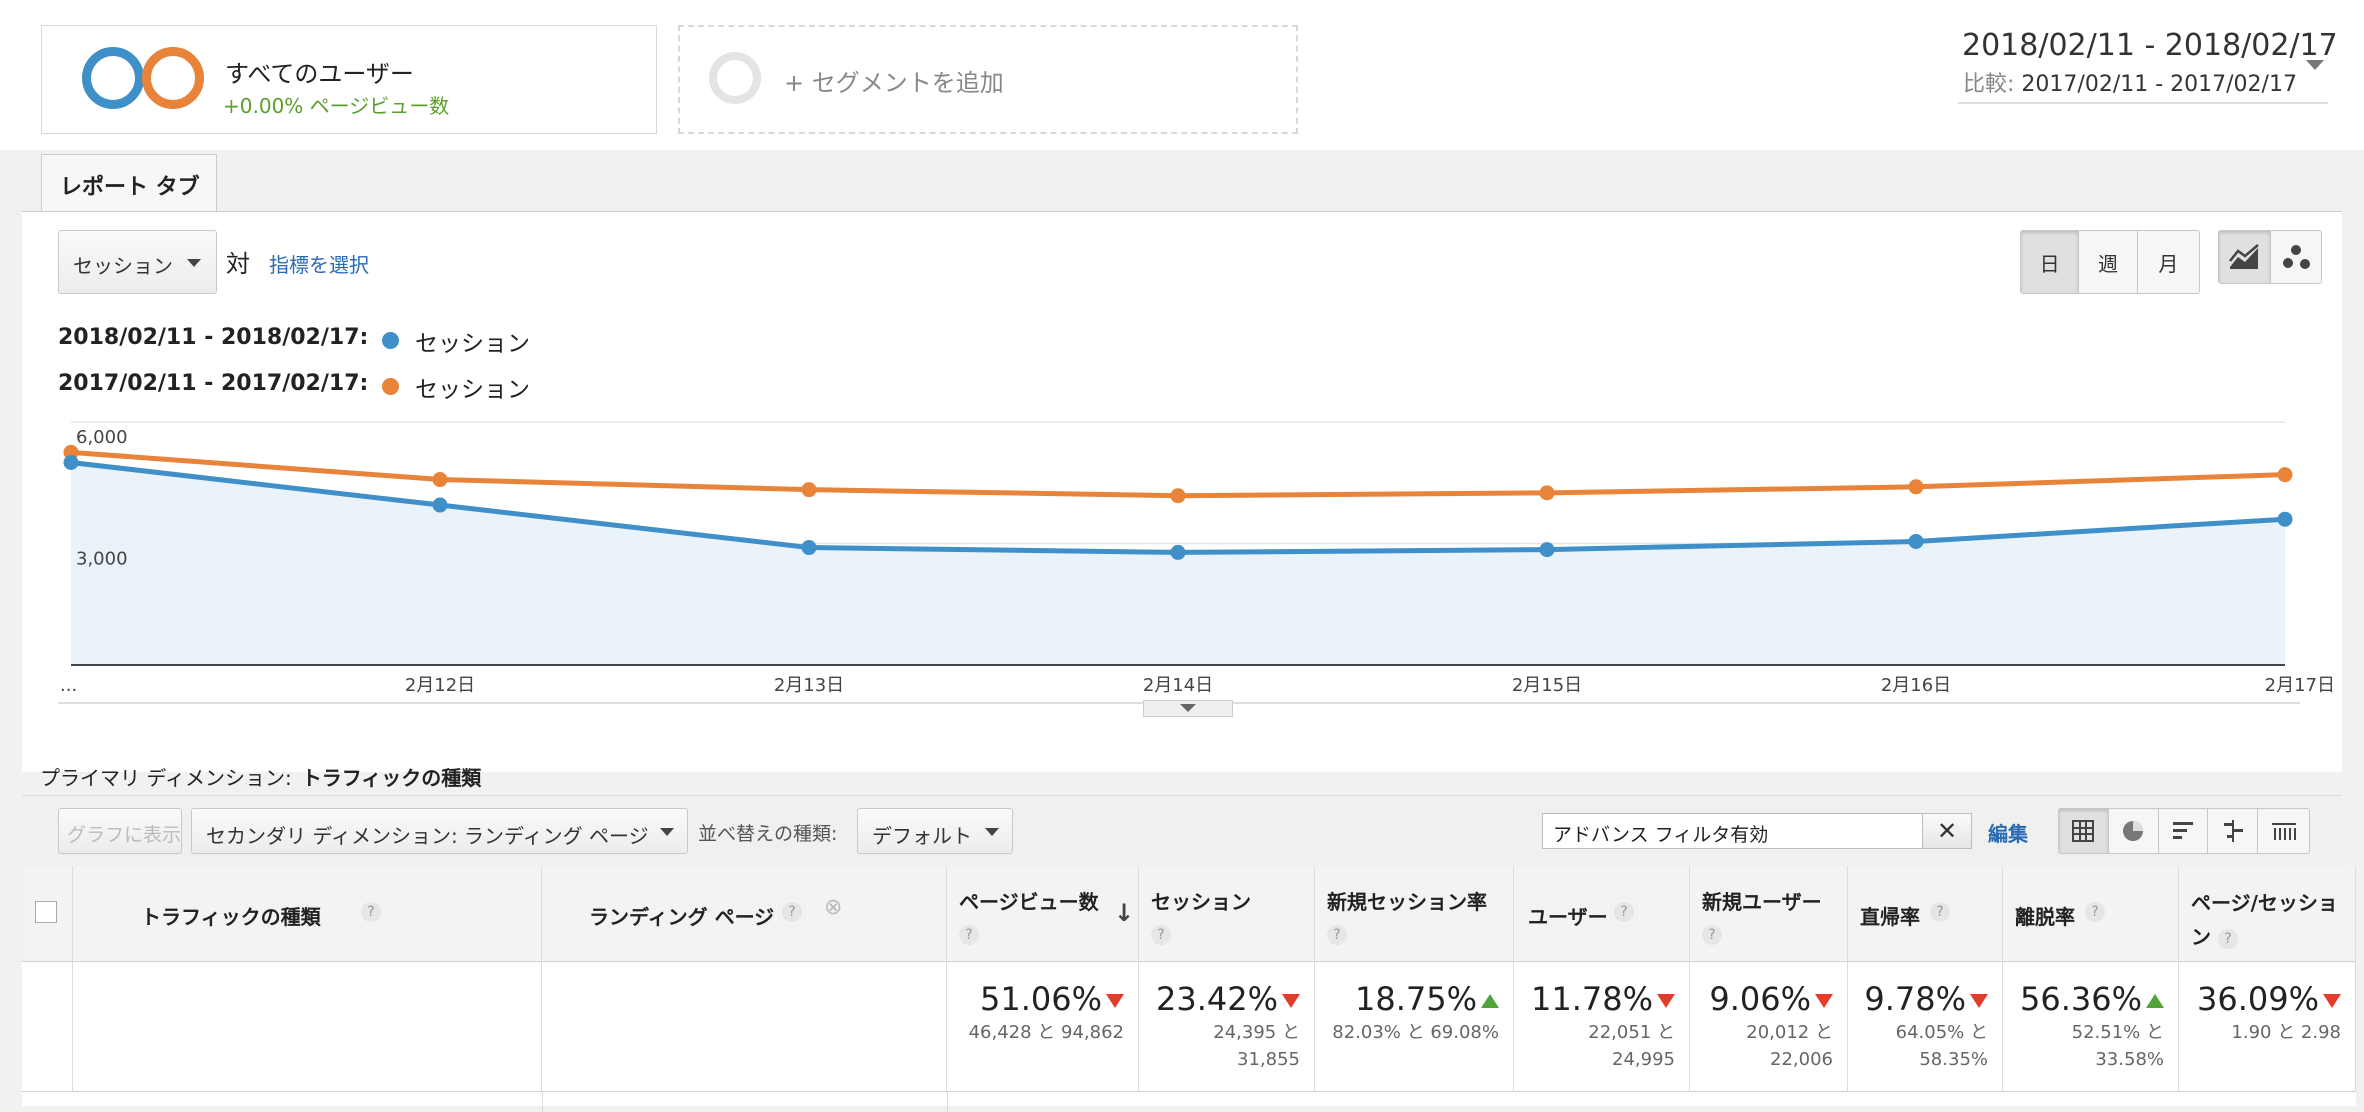 This screenshot has height=1112, width=2364. Describe the element at coordinates (1591, 999) in the screenshot. I see `total-users-pct: 11.78%` at that location.